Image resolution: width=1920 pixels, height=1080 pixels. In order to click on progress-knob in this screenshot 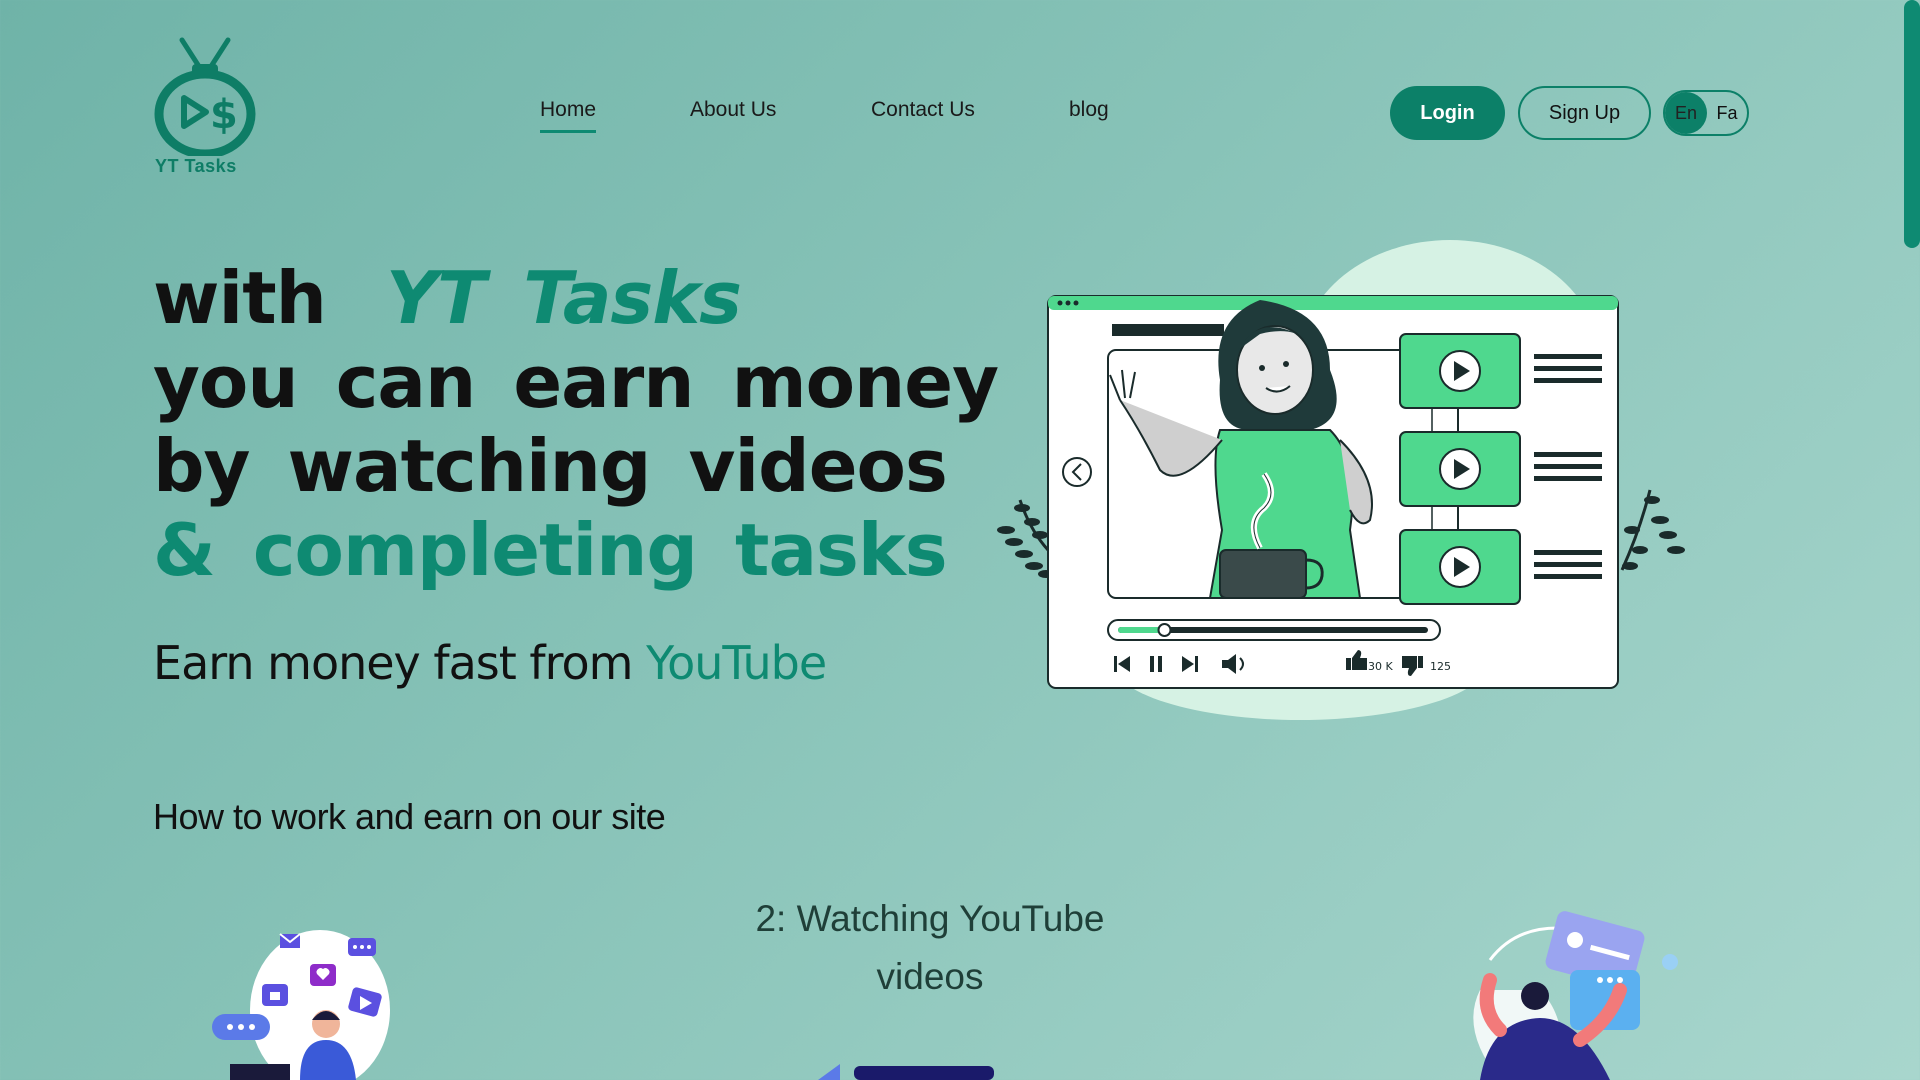, I will do `click(1164, 630)`.